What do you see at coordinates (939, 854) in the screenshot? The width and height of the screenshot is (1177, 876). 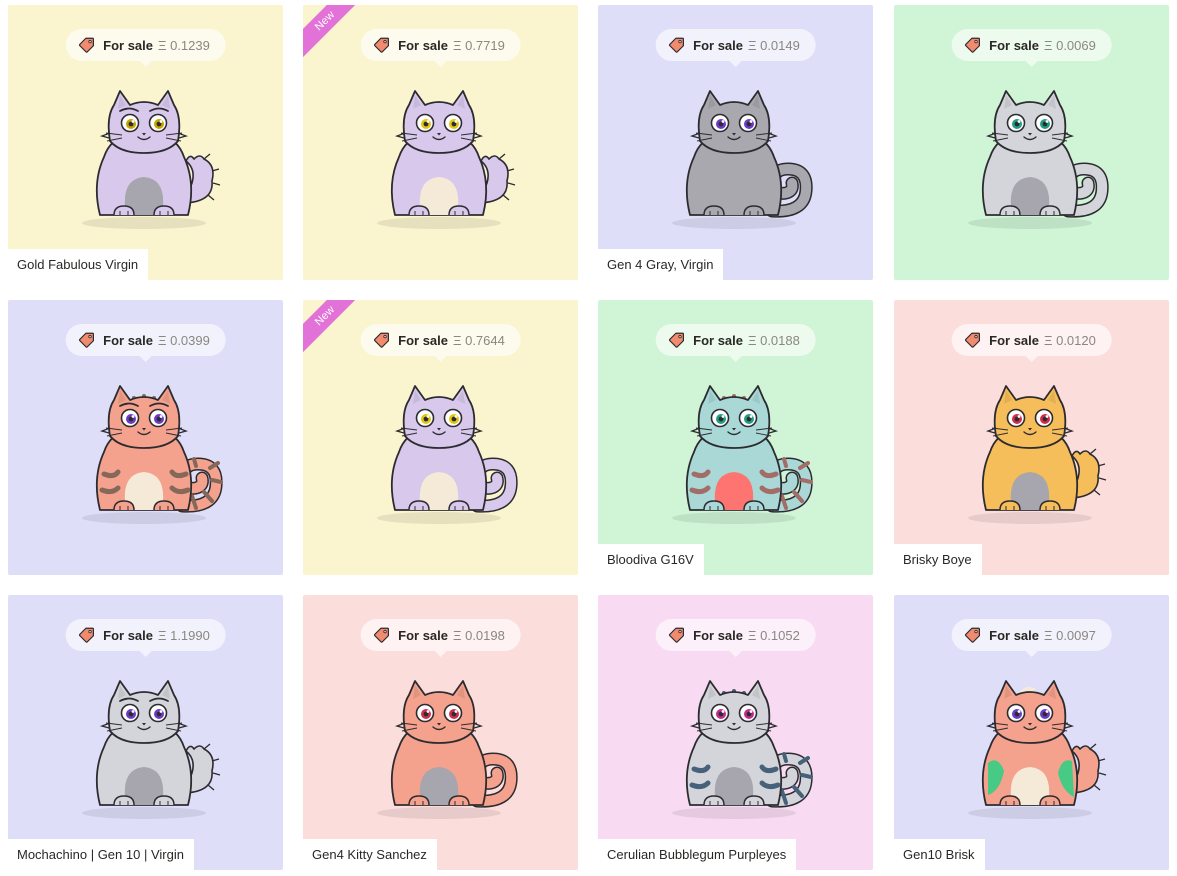 I see `kitty-name: Gen10 Brisk` at bounding box center [939, 854].